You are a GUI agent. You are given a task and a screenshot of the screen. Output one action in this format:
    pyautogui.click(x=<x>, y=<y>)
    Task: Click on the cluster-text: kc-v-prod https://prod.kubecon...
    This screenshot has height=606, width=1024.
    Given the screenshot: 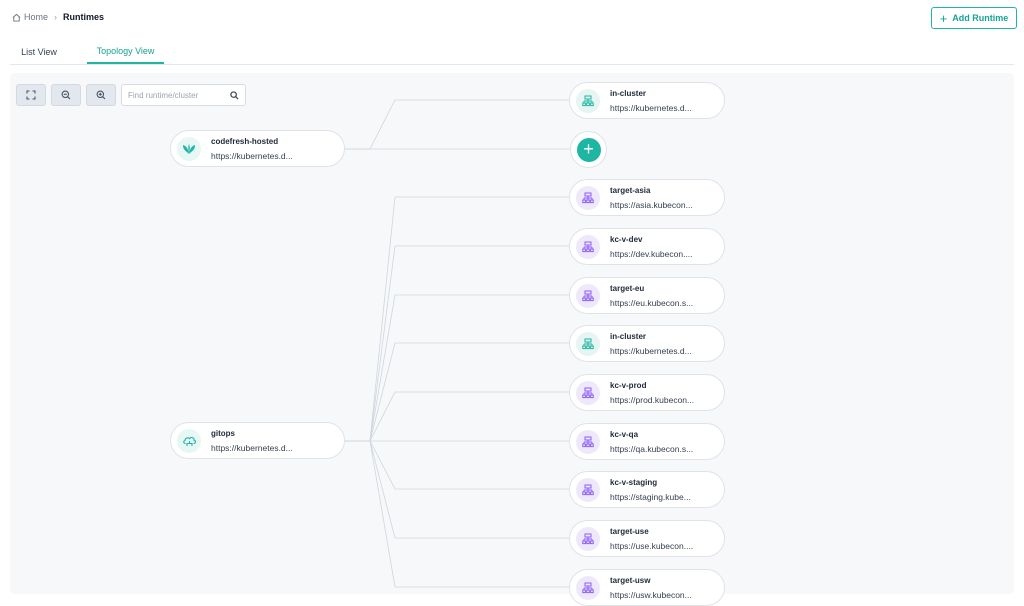 What is the action you would take?
    pyautogui.click(x=652, y=393)
    